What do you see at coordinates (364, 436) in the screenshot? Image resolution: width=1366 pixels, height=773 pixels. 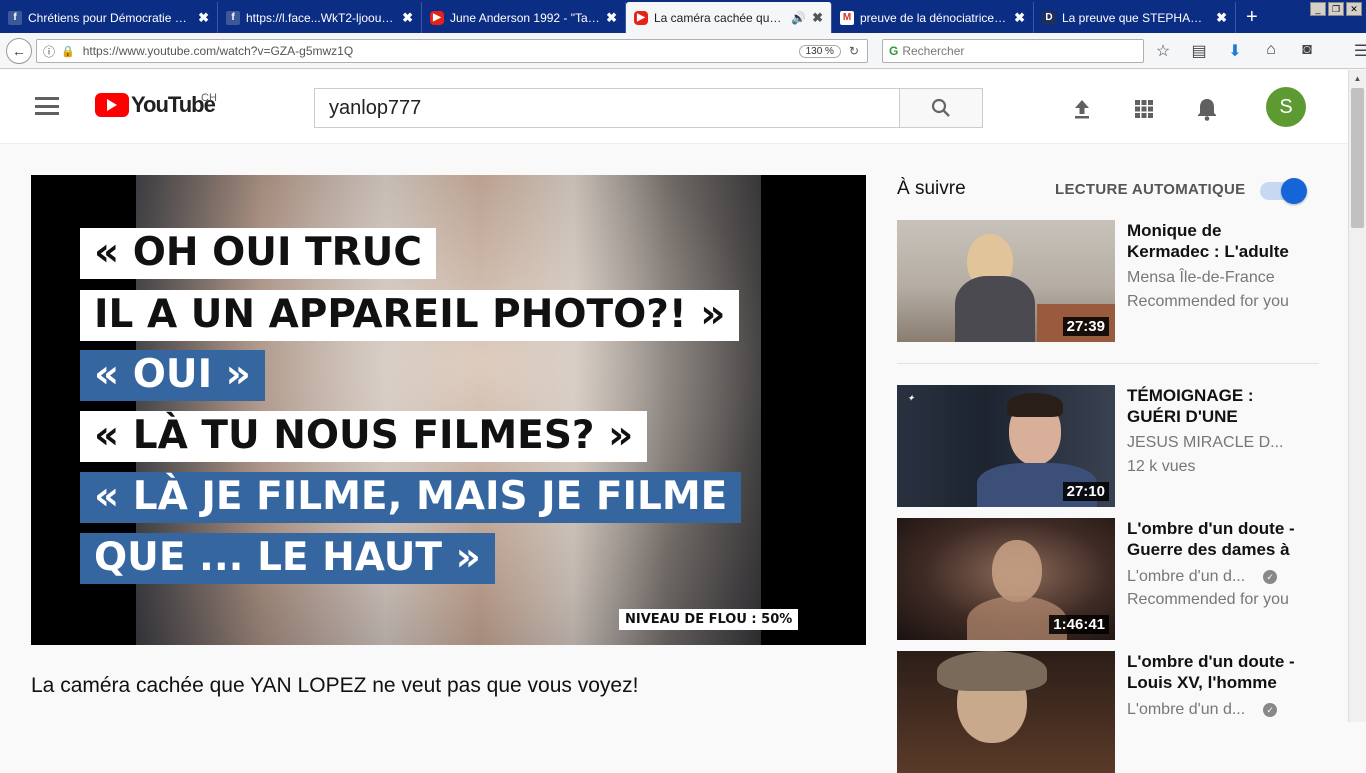 I see `caption-line-4: « LÀ TU NOUS FILMES? »` at bounding box center [364, 436].